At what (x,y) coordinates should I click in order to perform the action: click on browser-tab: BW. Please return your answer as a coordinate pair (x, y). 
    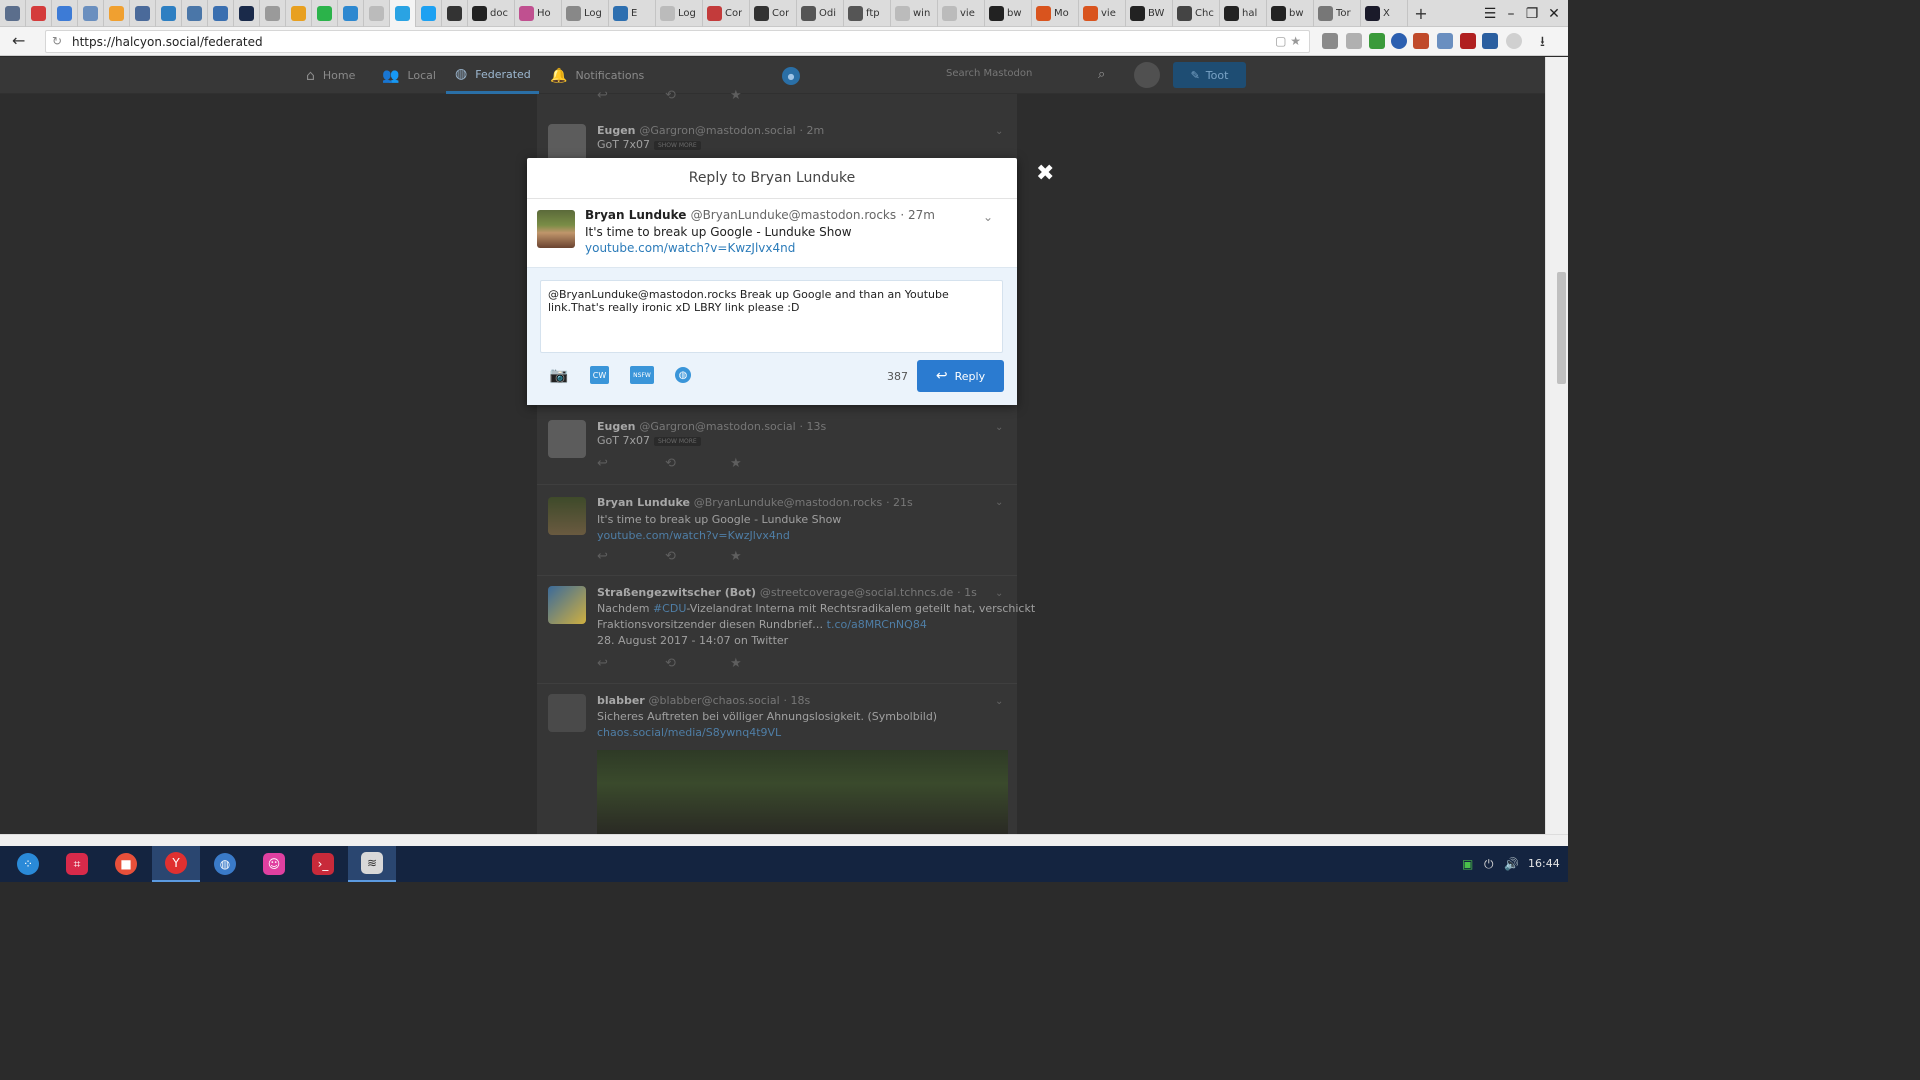
    Looking at the image, I should click on (1149, 13).